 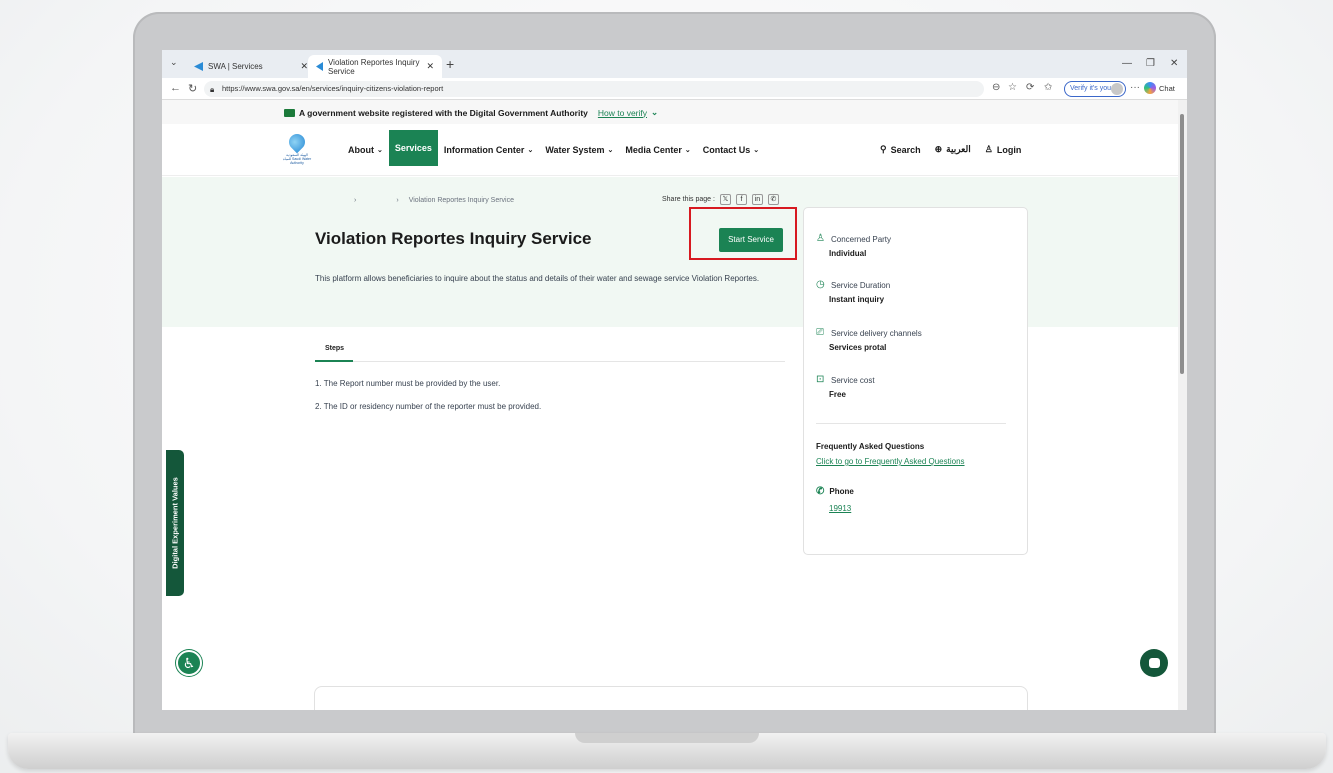 I want to click on bottom-card, so click(x=671, y=698).